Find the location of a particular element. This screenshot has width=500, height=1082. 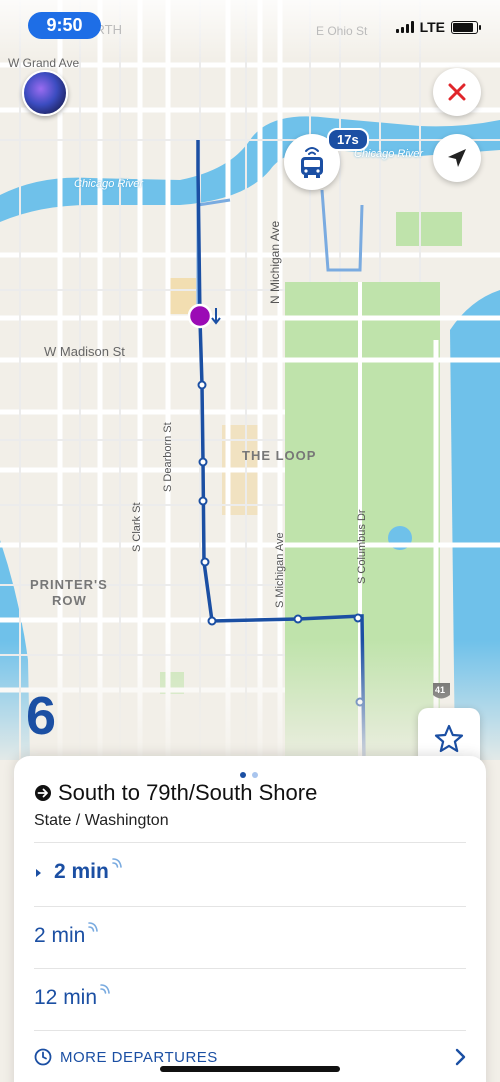

map-label-columbus: S Columbus Dr is located at coordinates (362, 546).